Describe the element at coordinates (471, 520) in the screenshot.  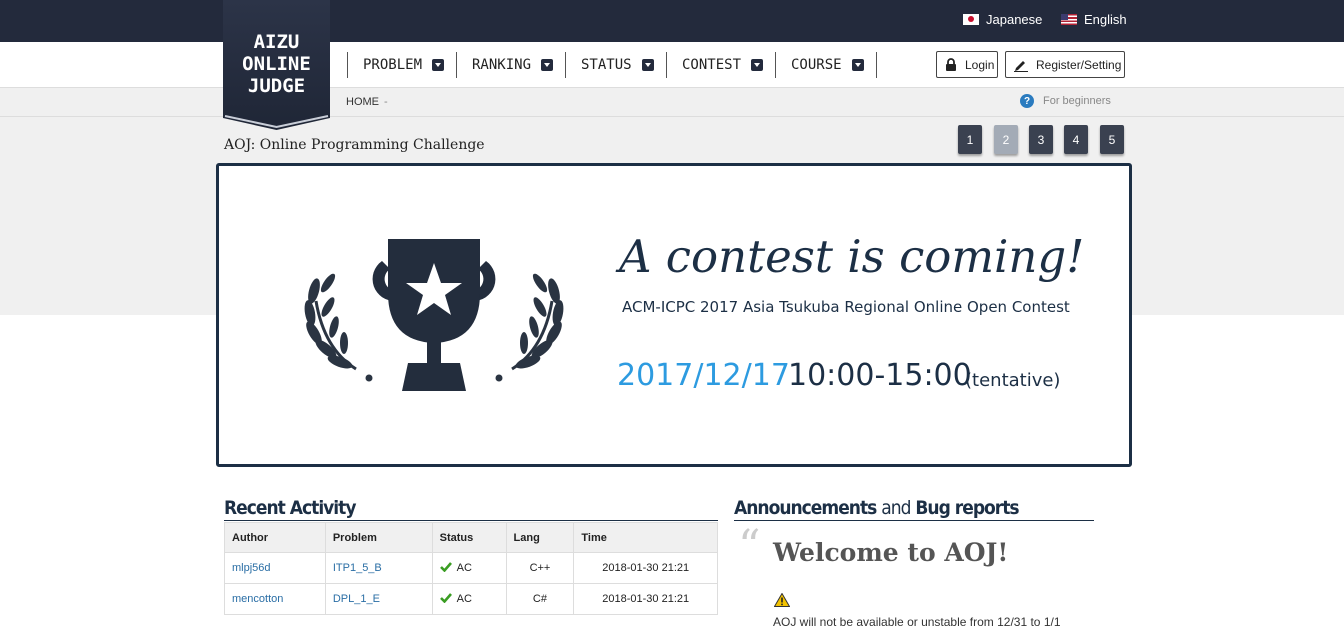
I see `recent-activity-rule` at that location.